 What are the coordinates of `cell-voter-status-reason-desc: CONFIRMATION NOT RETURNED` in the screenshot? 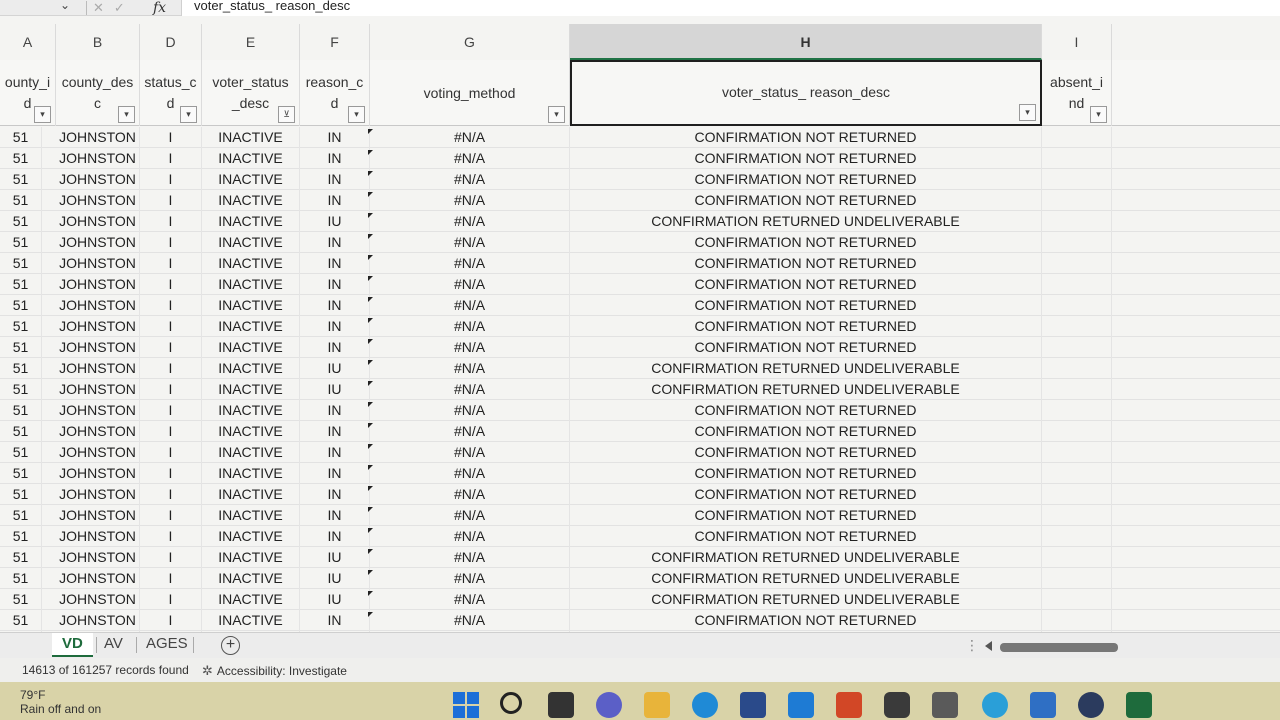 It's located at (806, 515).